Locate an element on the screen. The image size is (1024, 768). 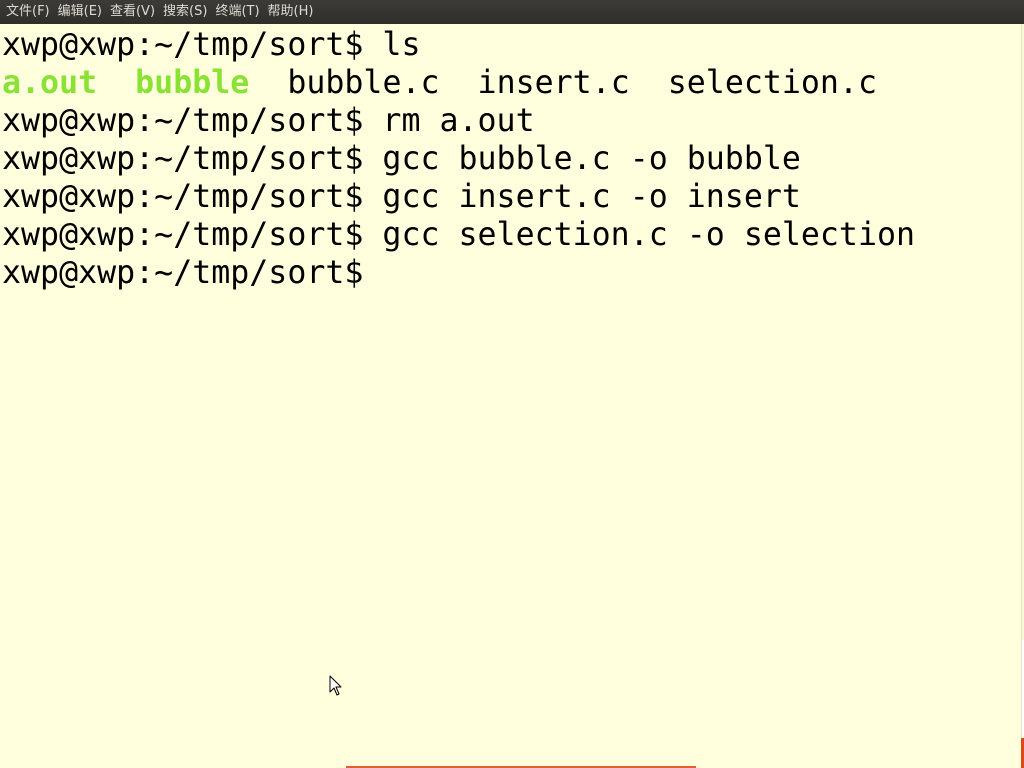
menu-search: 搜索(S) is located at coordinates (185, 12).